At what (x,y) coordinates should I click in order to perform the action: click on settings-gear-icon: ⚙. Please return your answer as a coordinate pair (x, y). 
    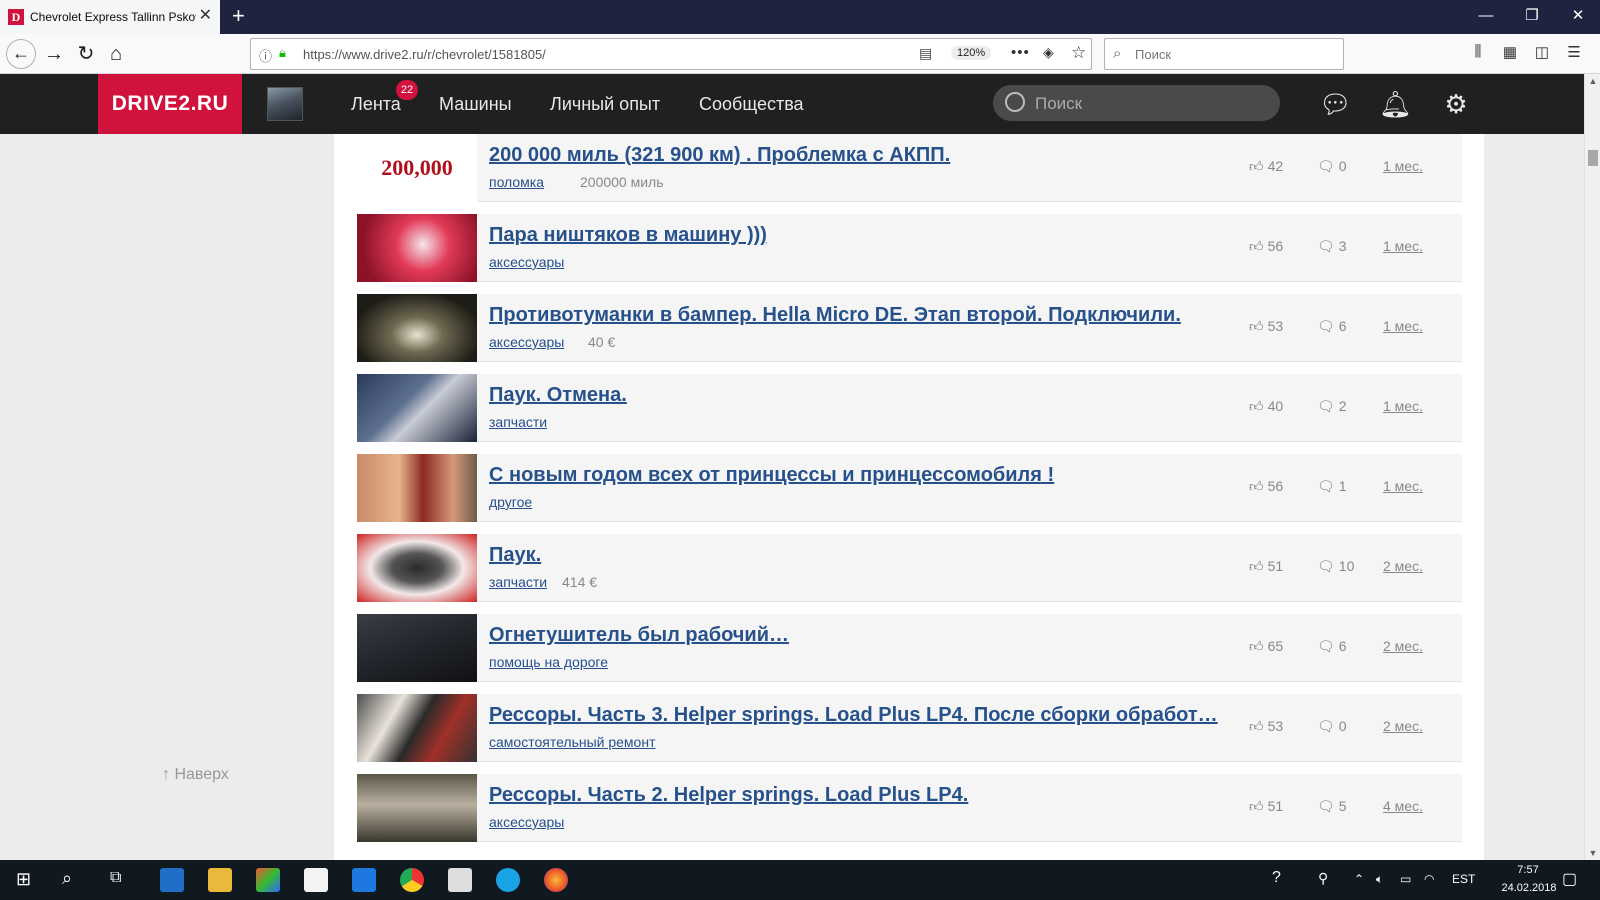
    Looking at the image, I should click on (1456, 104).